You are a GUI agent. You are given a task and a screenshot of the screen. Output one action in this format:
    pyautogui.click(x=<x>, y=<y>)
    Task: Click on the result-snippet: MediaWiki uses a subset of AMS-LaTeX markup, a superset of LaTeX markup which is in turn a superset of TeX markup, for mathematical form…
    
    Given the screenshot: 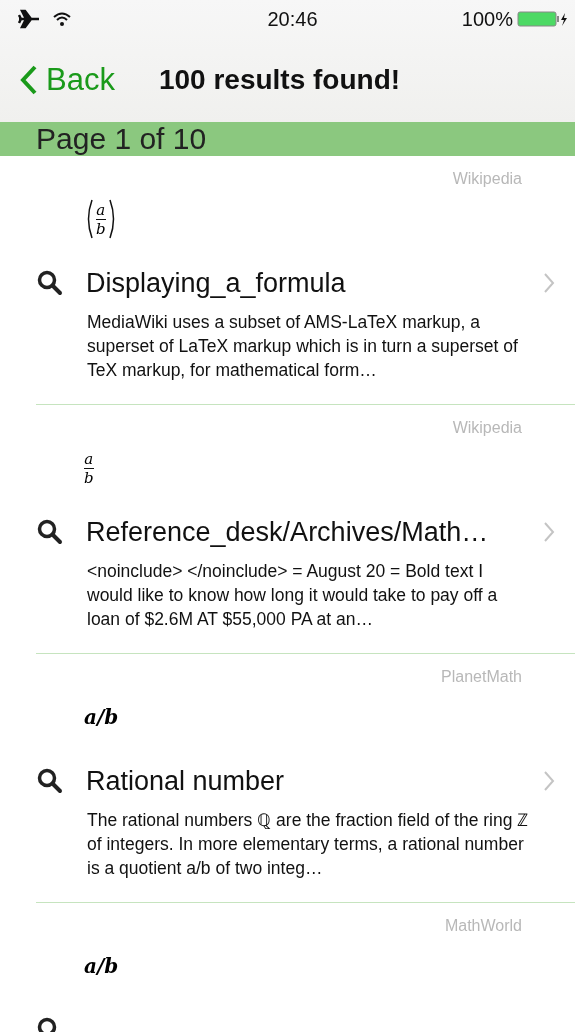 What is the action you would take?
    pyautogui.click(x=303, y=346)
    